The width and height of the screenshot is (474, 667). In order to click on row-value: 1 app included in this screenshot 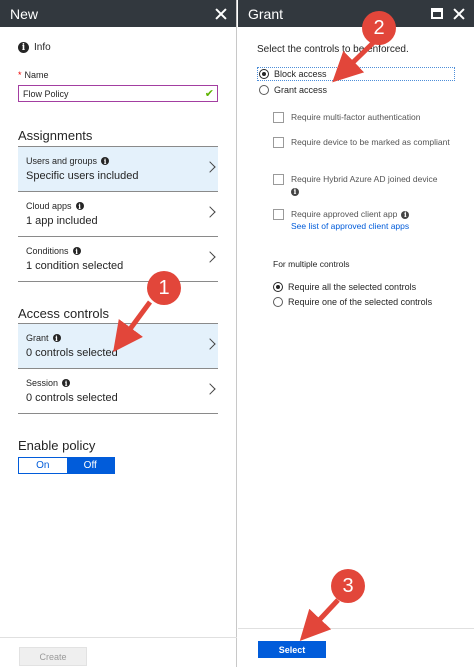, I will do `click(62, 221)`.